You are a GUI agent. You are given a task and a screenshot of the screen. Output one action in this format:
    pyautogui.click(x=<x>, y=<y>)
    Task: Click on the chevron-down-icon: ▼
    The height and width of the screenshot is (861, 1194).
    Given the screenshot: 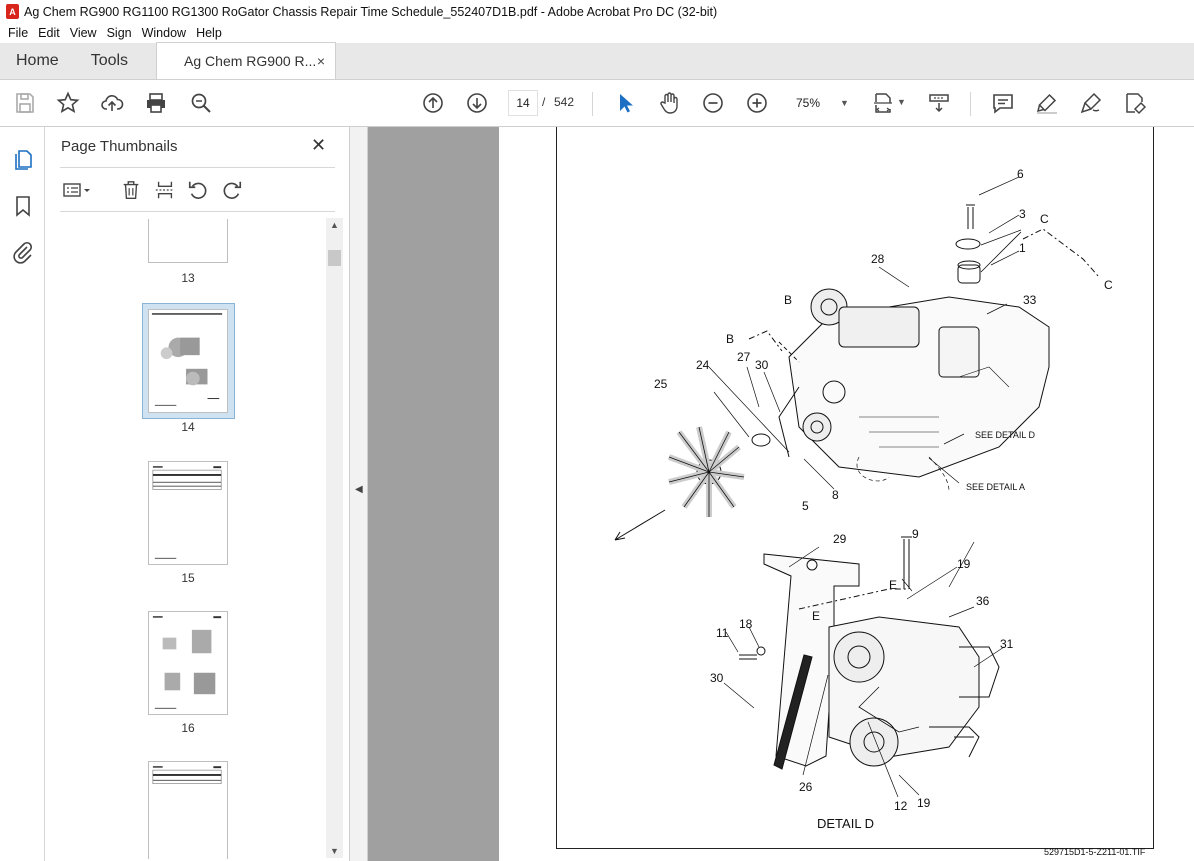 What is the action you would take?
    pyautogui.click(x=844, y=103)
    